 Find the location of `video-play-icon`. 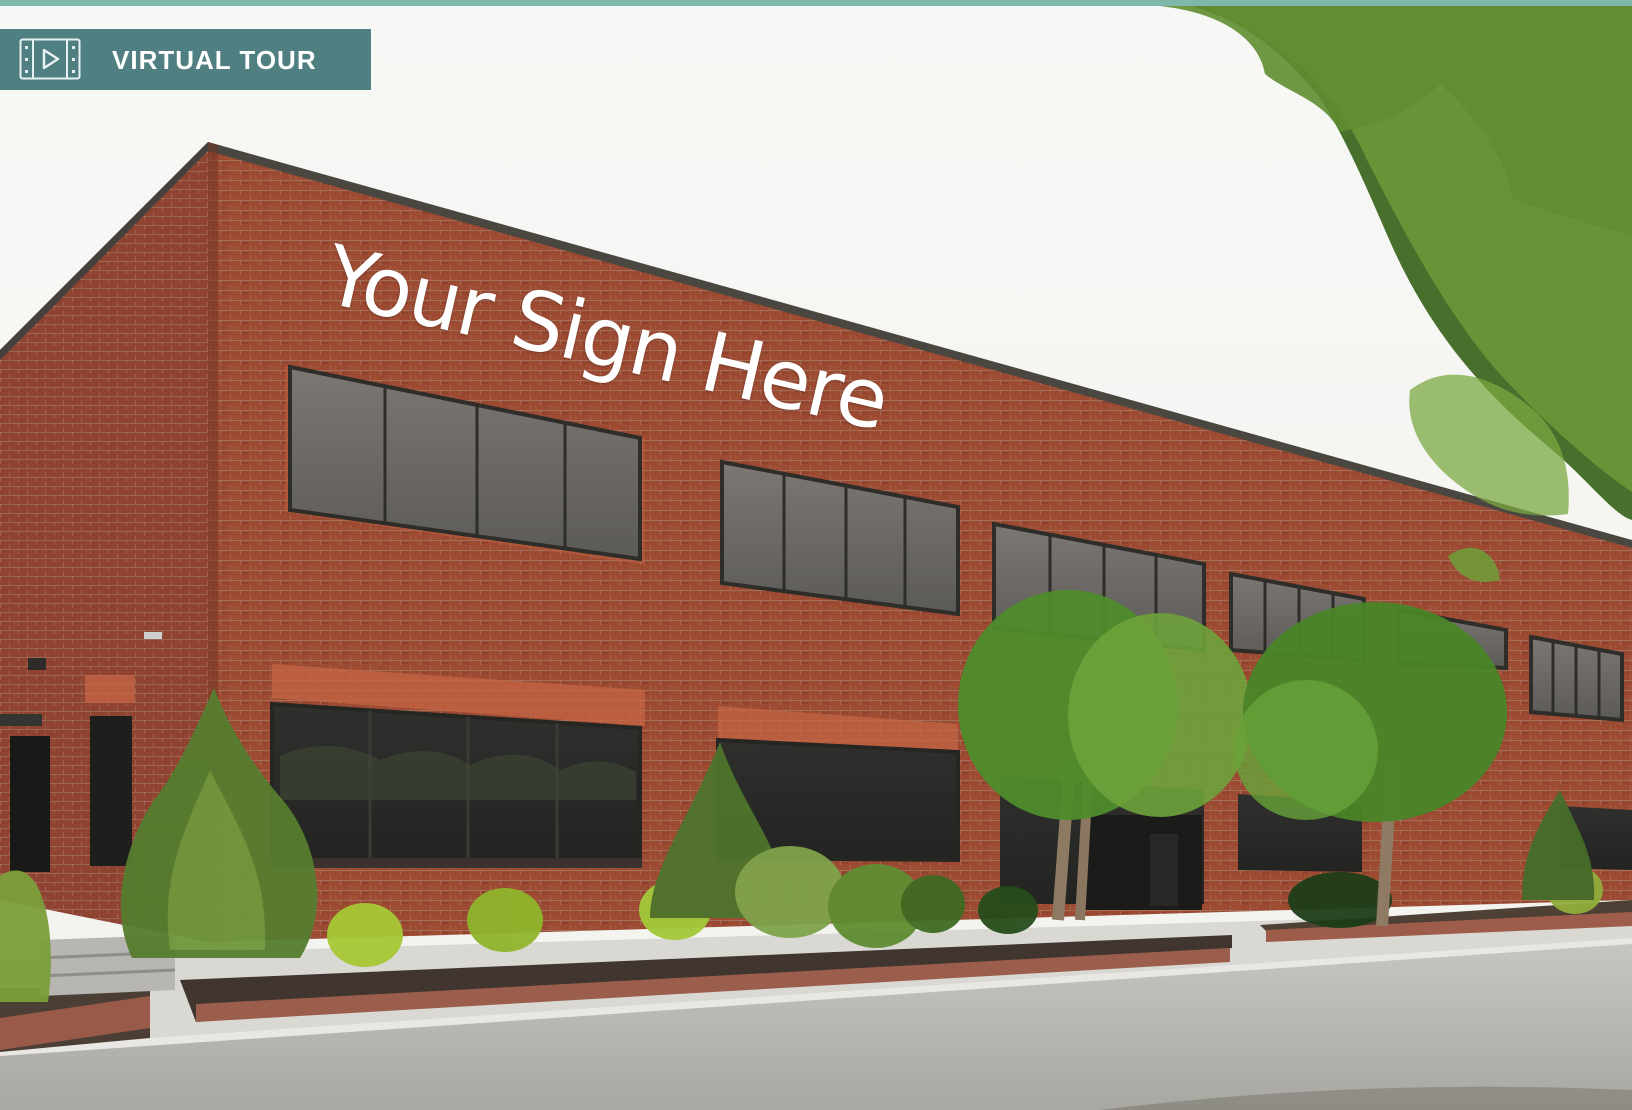

video-play-icon is located at coordinates (50, 59).